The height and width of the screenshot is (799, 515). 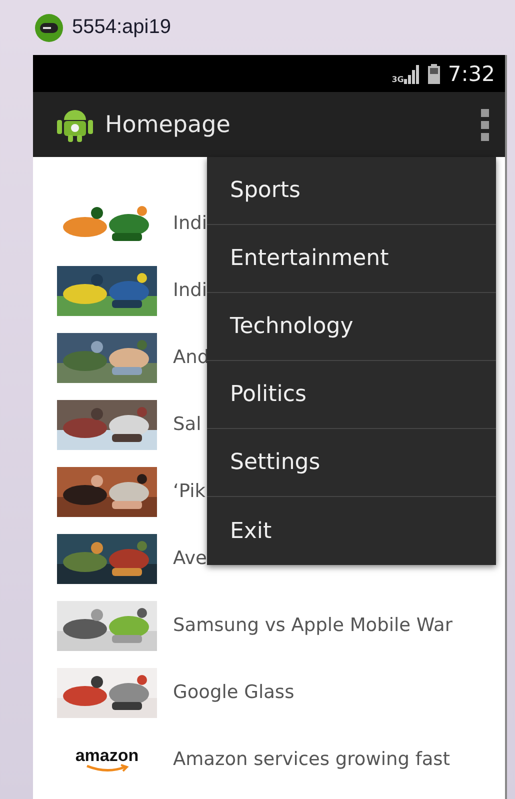 I want to click on amazon-logo: amazon, so click(x=107, y=759).